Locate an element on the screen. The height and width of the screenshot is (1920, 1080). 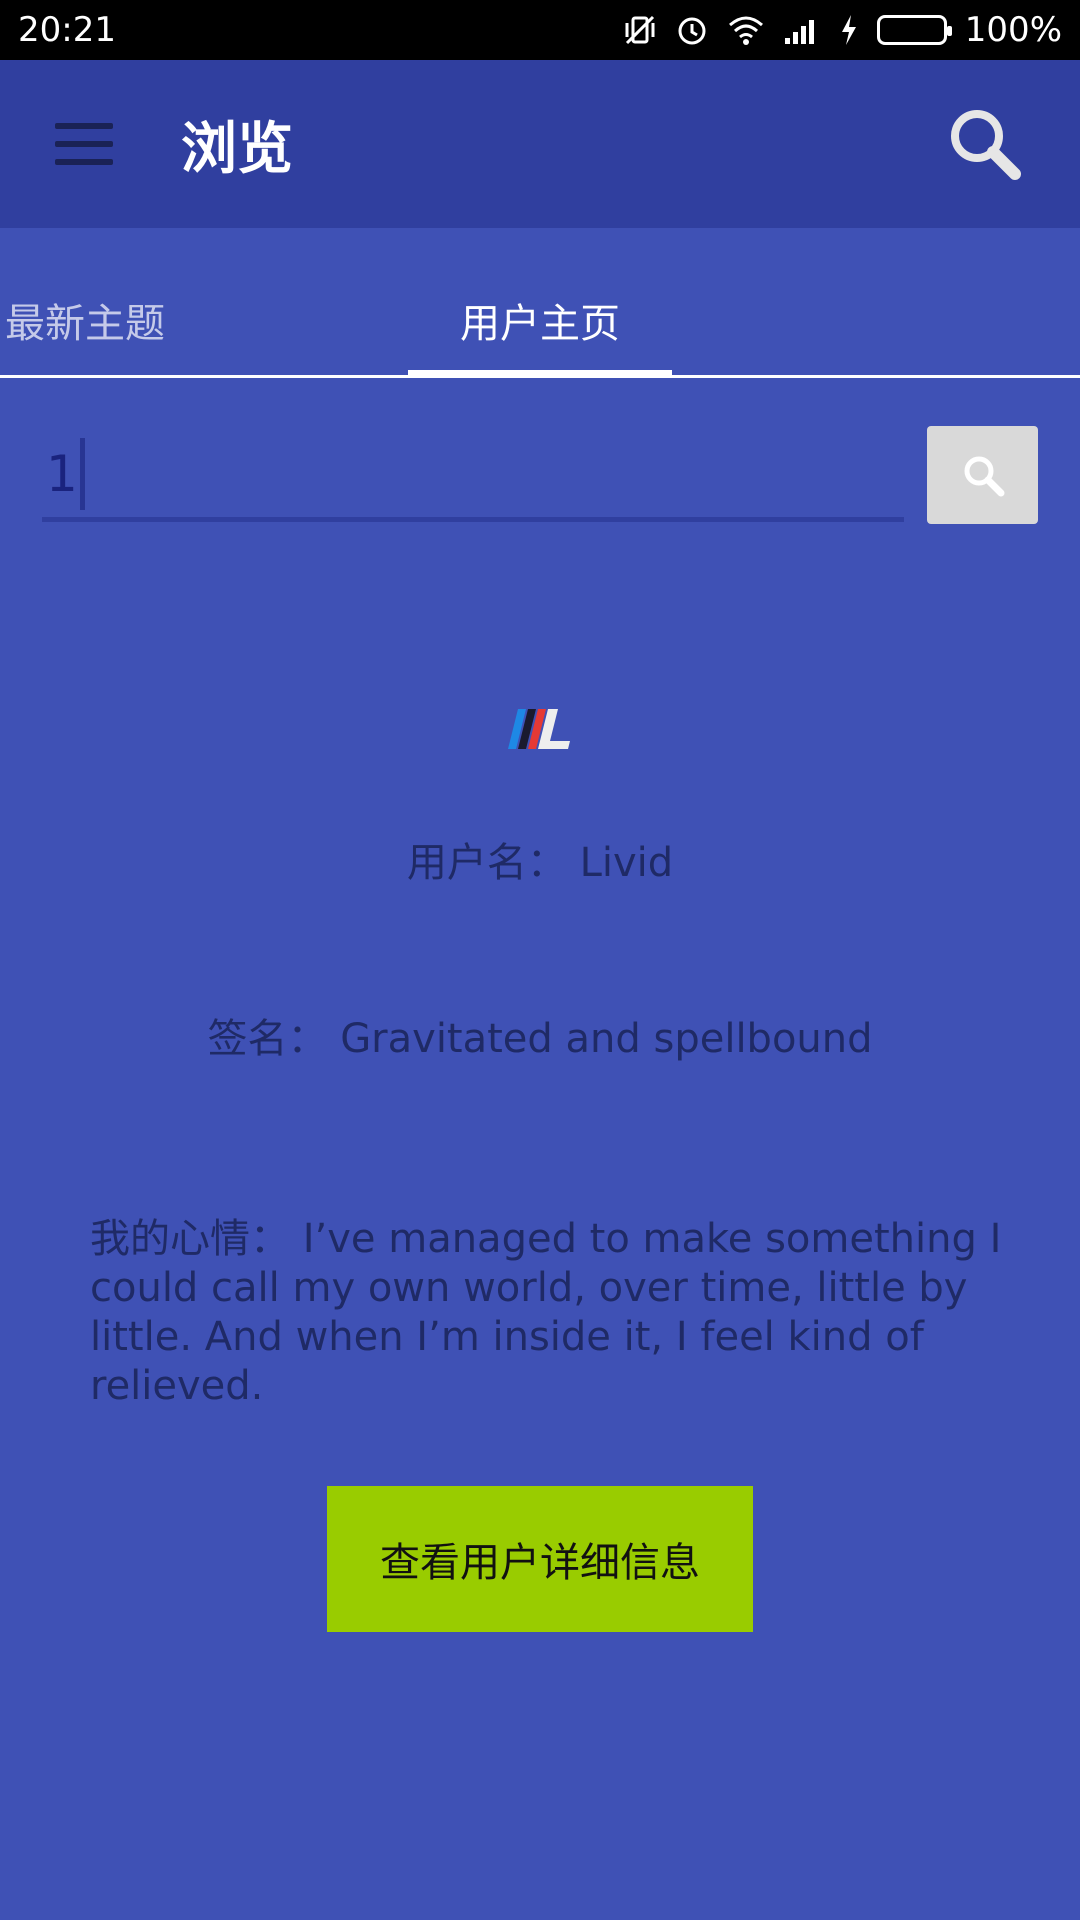
wifi-icon is located at coordinates (746, 30).